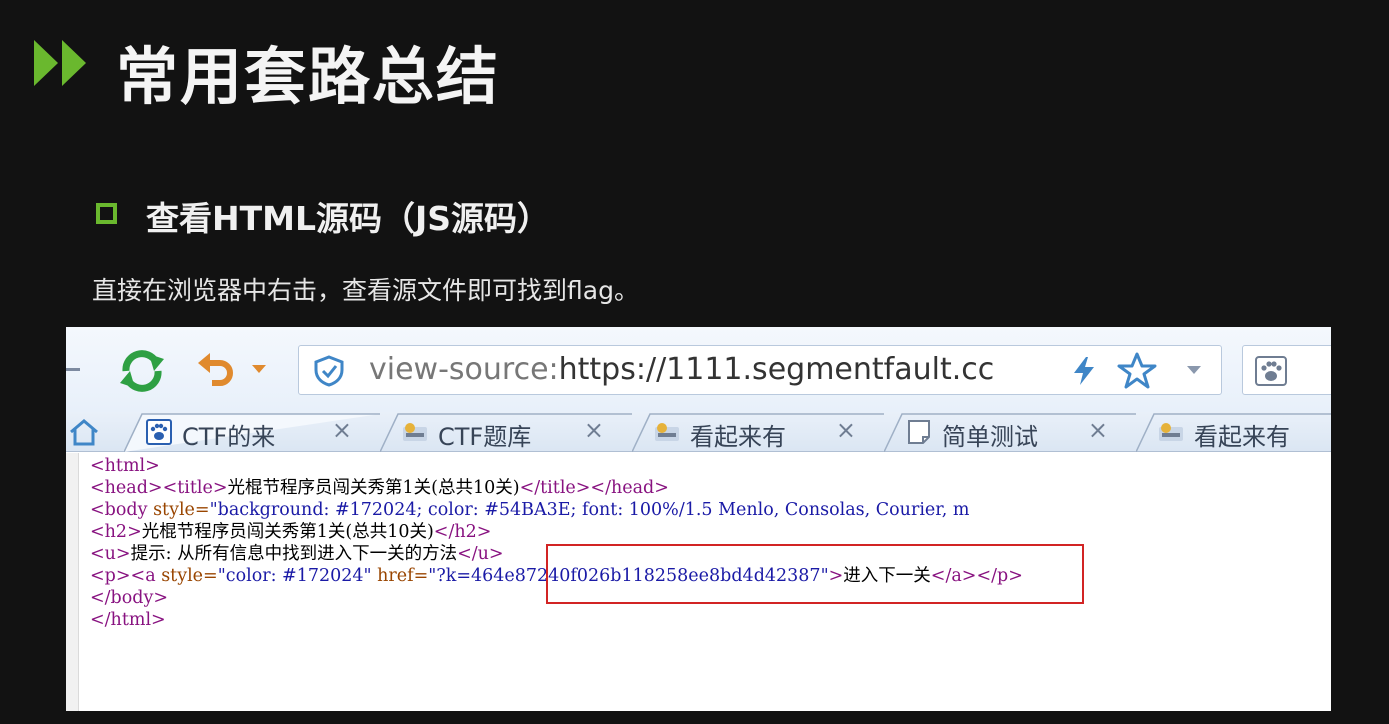 The image size is (1389, 724). I want to click on menu-dash, so click(73, 369).